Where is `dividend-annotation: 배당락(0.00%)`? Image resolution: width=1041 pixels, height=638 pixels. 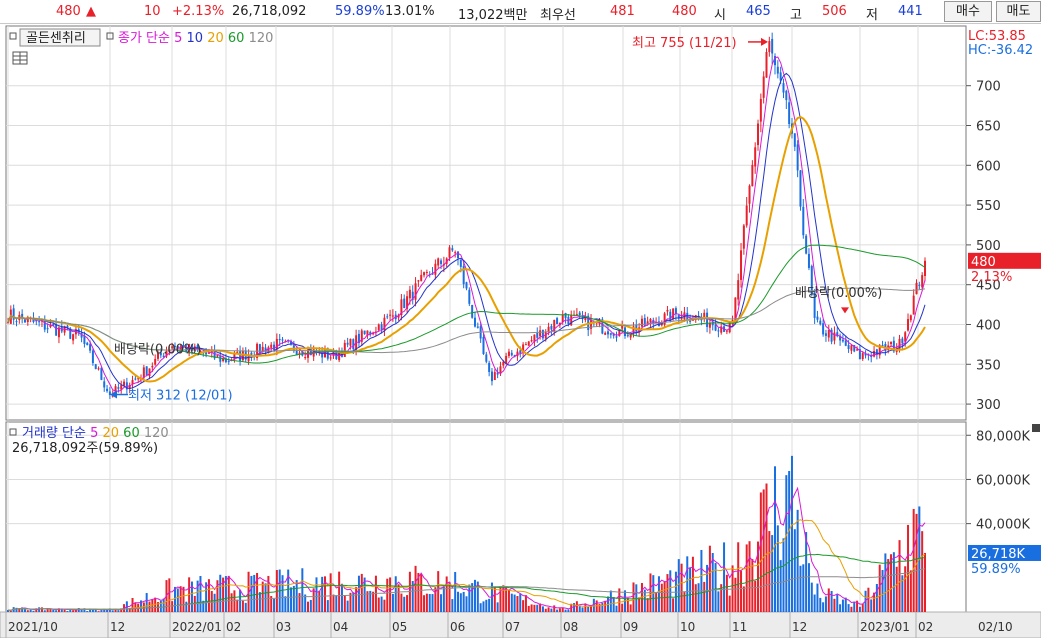
dividend-annotation: 배당락(0.00%) is located at coordinates (157, 349).